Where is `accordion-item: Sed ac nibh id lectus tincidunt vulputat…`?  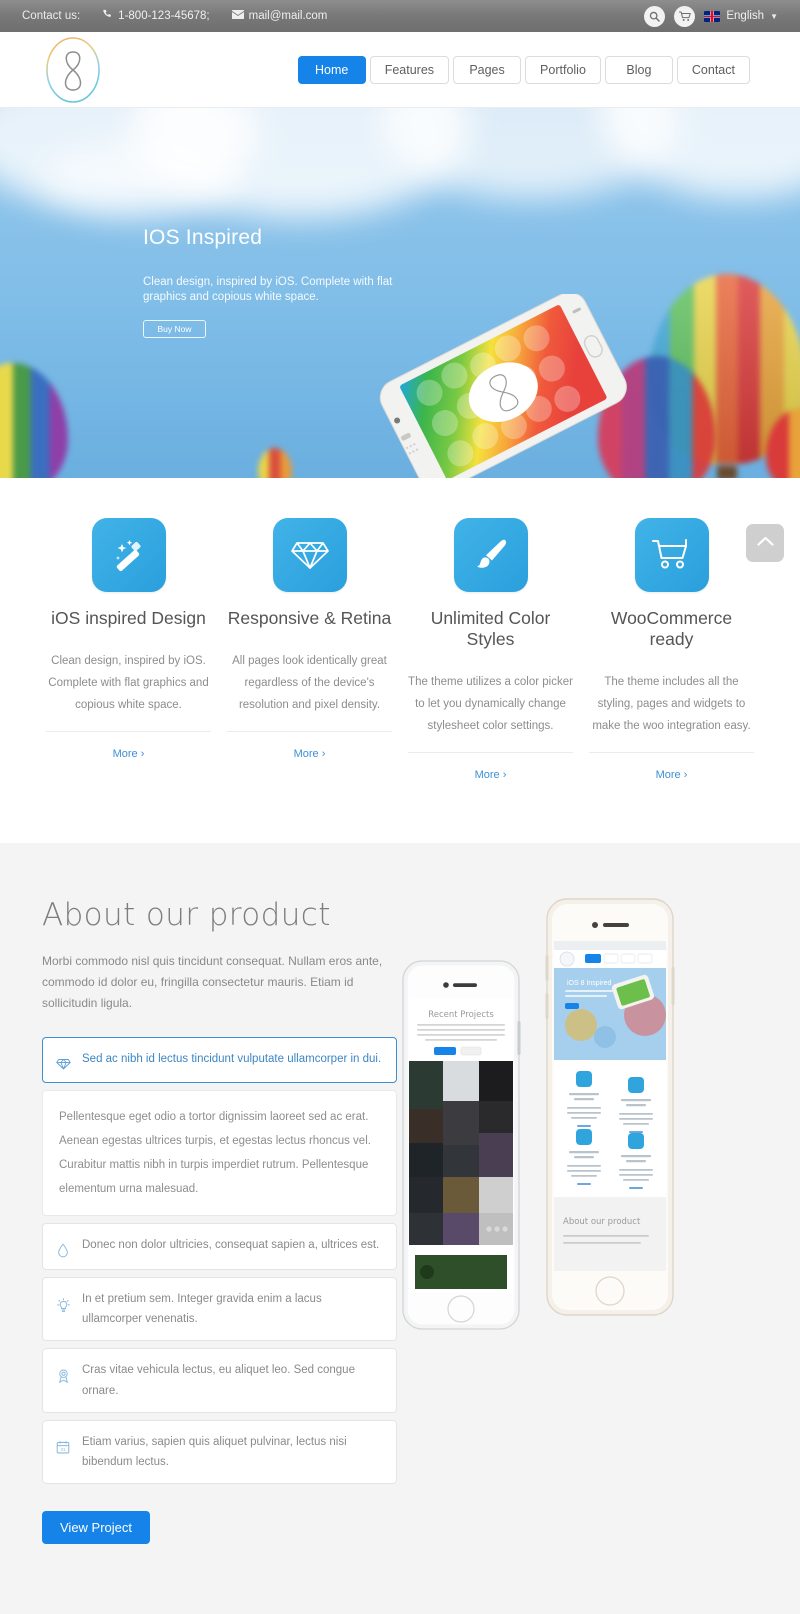 accordion-item: Sed ac nibh id lectus tincidunt vulputat… is located at coordinates (219, 1059).